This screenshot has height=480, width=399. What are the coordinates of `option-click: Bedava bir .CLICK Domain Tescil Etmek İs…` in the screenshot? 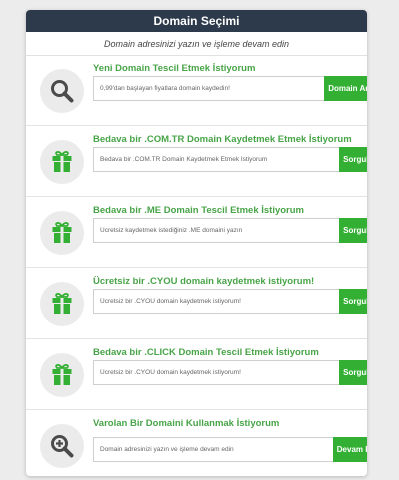 It's located at (196, 375).